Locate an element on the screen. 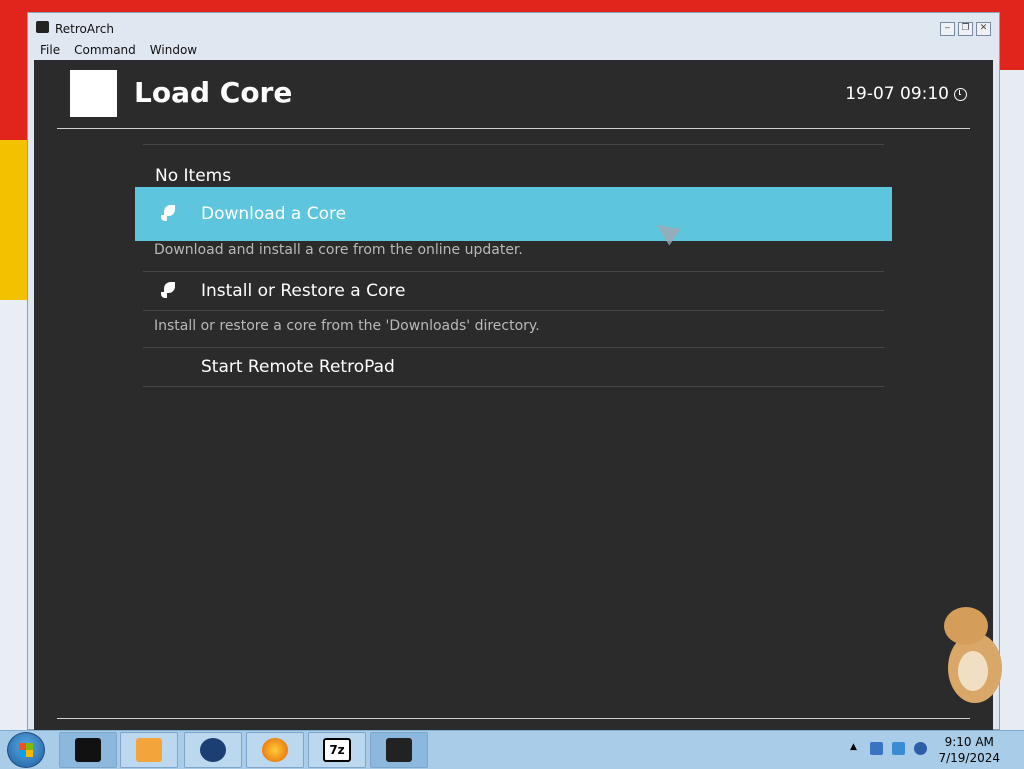  taskbar-app-globe is located at coordinates (213, 750).